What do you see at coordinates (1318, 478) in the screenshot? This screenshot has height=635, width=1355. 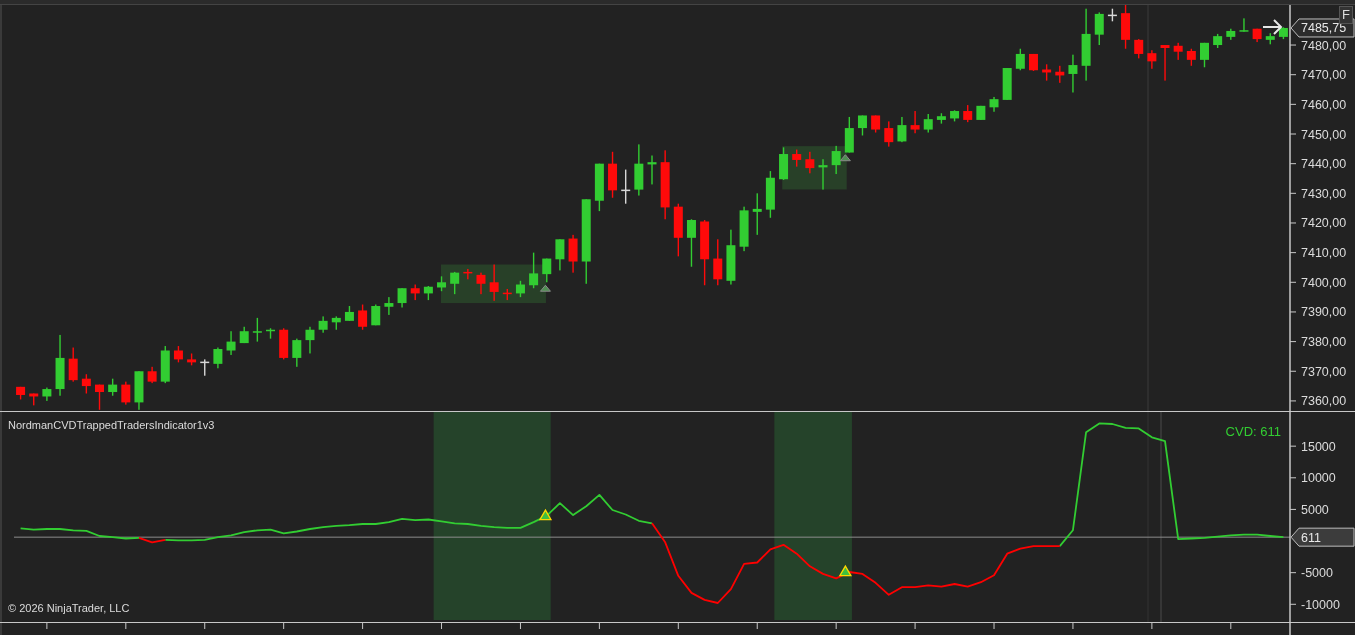 I see `axis-label: 10000` at bounding box center [1318, 478].